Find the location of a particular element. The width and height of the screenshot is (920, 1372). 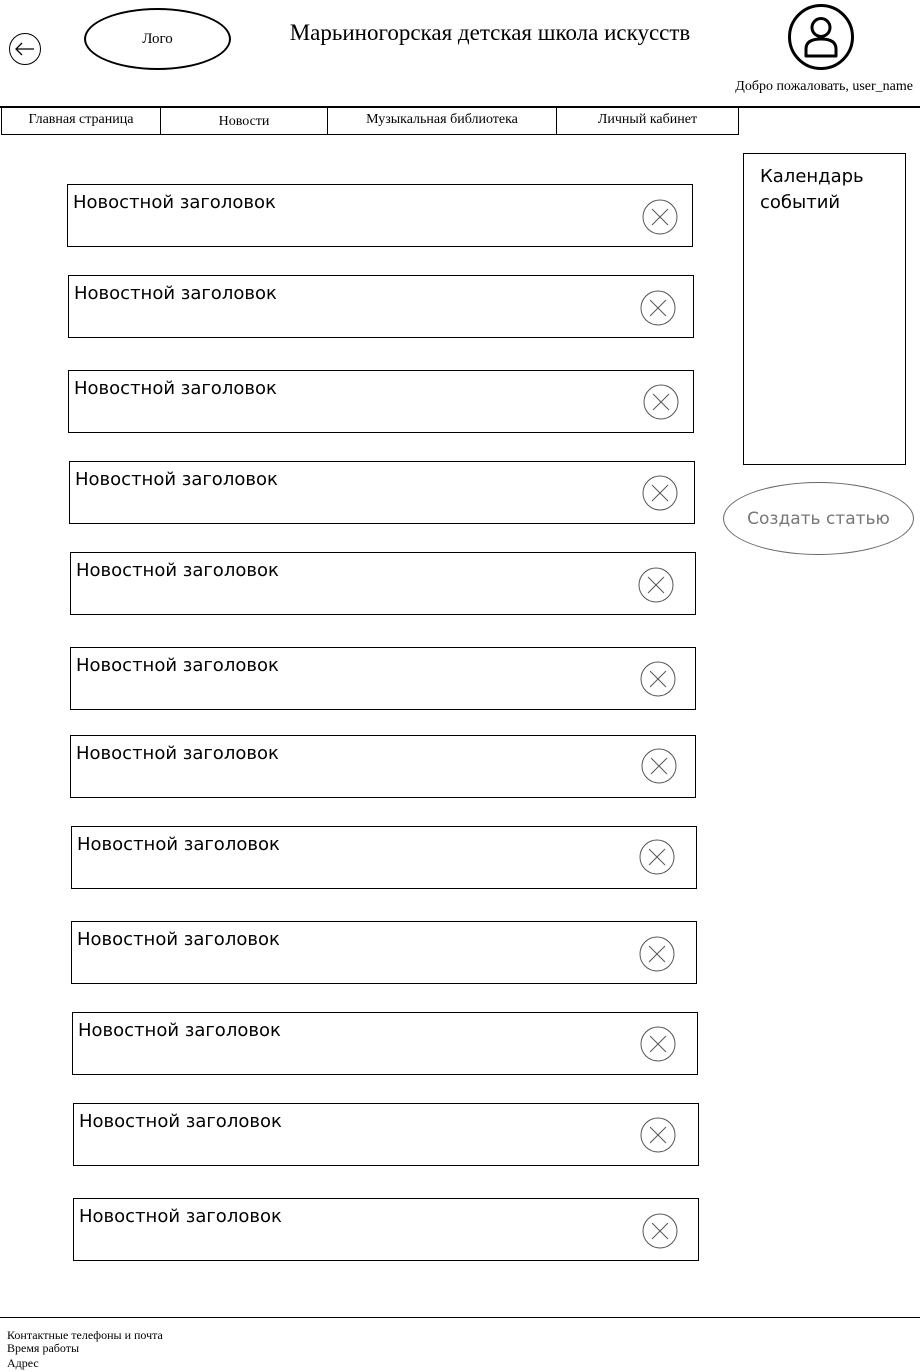

nav-item-label: Новости is located at coordinates (244, 121).